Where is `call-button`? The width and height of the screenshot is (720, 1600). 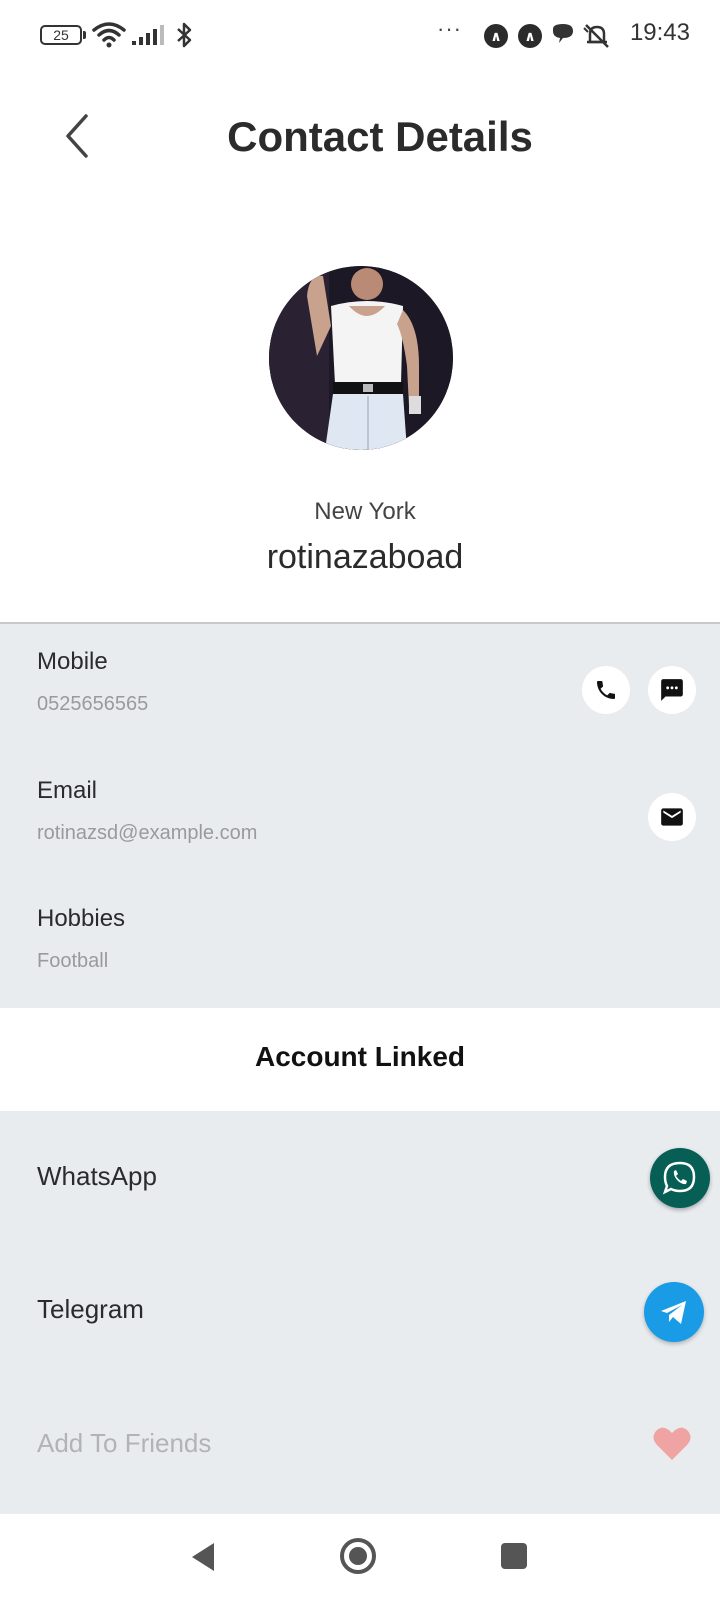 call-button is located at coordinates (606, 690).